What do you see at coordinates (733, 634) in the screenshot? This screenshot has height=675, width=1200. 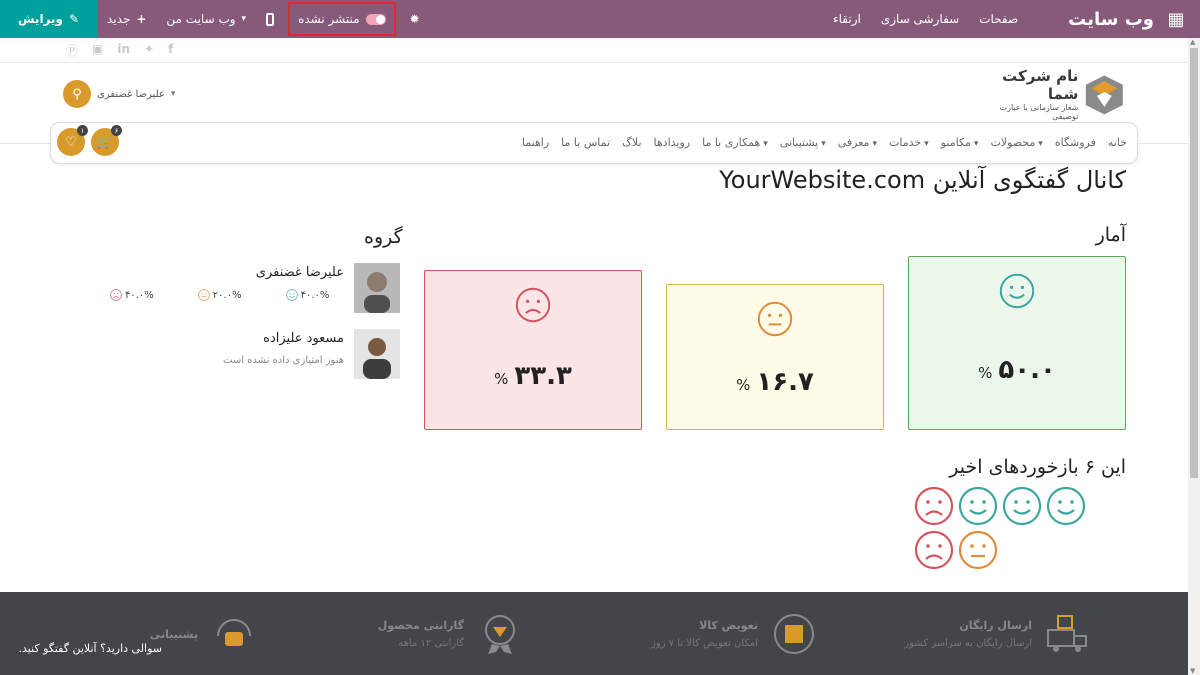 I see `footer-item-exchange: تعویض کالا امکان تعویض کالا تا ۷ روز` at bounding box center [733, 634].